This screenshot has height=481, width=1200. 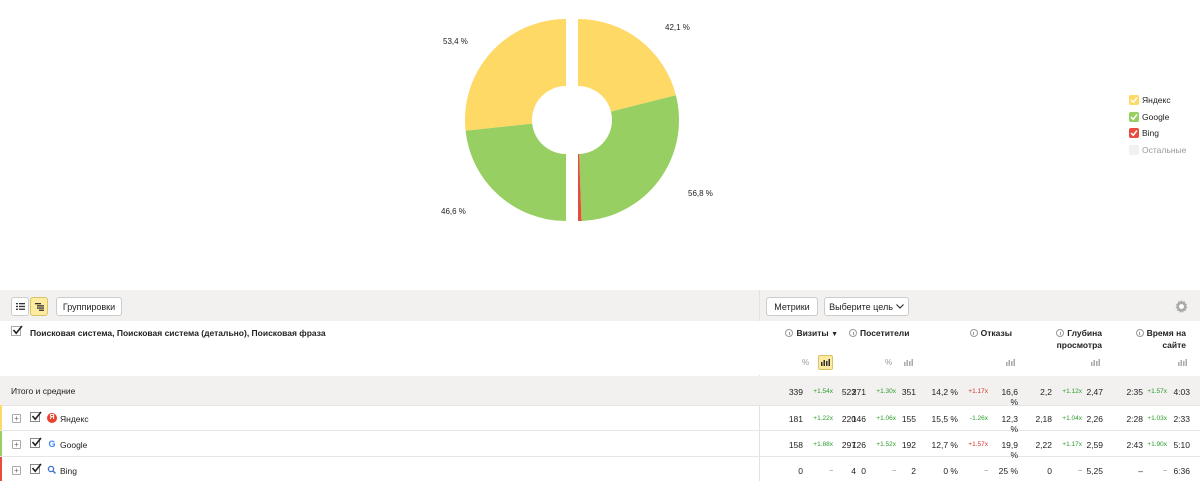 What do you see at coordinates (74, 419) in the screenshot?
I see `row-label: Яндекс` at bounding box center [74, 419].